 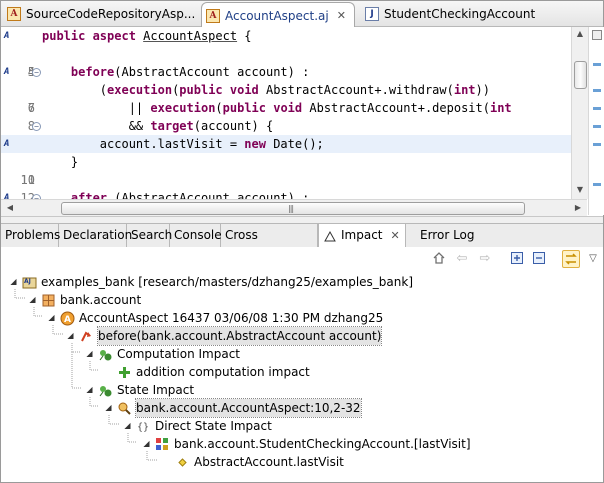 What do you see at coordinates (95, 235) in the screenshot?
I see `tab-declaration: Declaration` at bounding box center [95, 235].